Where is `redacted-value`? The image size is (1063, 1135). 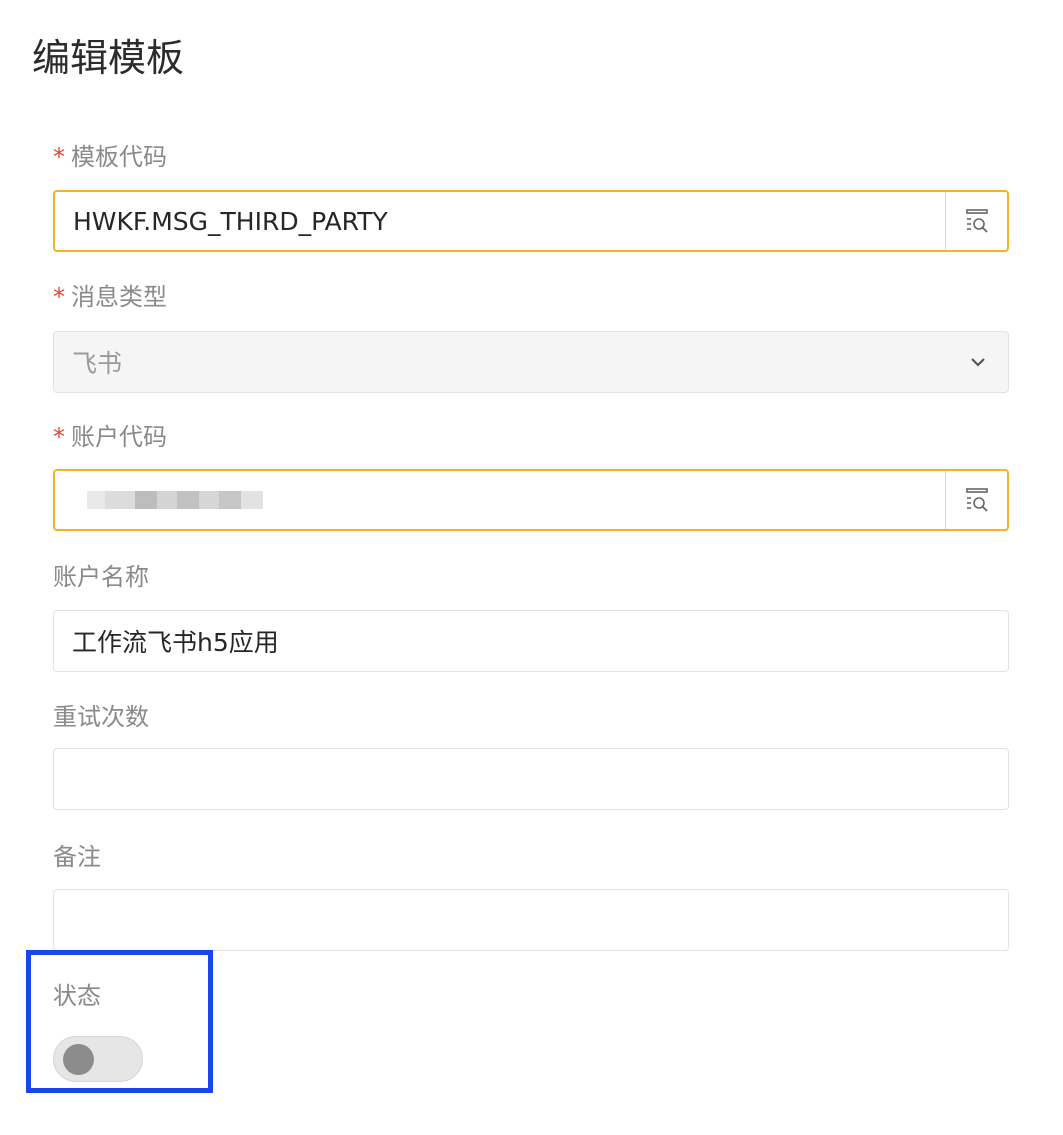 redacted-value is located at coordinates (516, 500).